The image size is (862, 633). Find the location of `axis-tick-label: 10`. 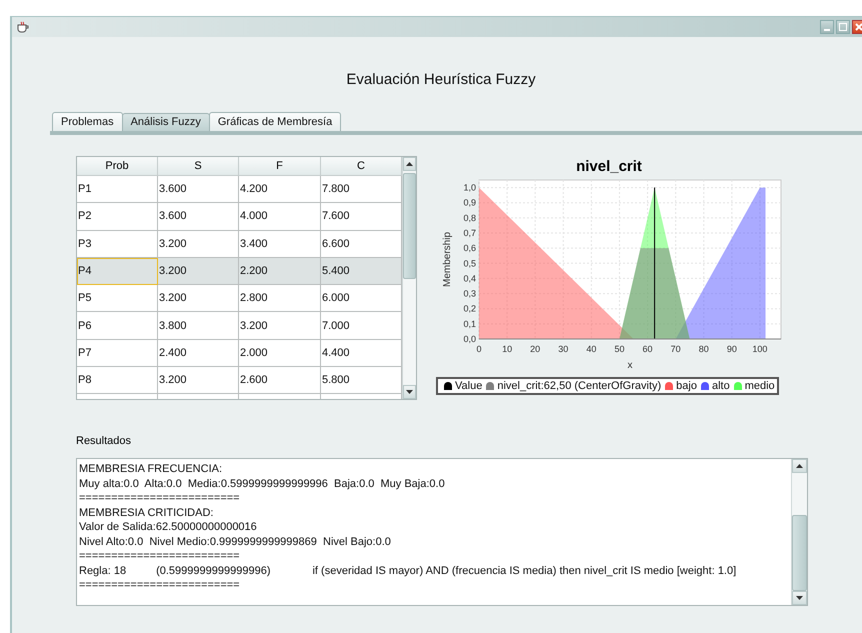

axis-tick-label: 10 is located at coordinates (507, 349).